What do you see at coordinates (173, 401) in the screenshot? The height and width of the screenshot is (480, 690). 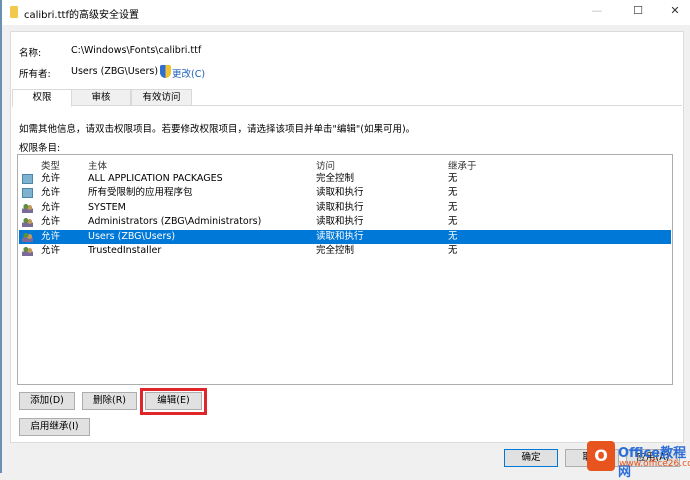 I see `highlight-box` at bounding box center [173, 401].